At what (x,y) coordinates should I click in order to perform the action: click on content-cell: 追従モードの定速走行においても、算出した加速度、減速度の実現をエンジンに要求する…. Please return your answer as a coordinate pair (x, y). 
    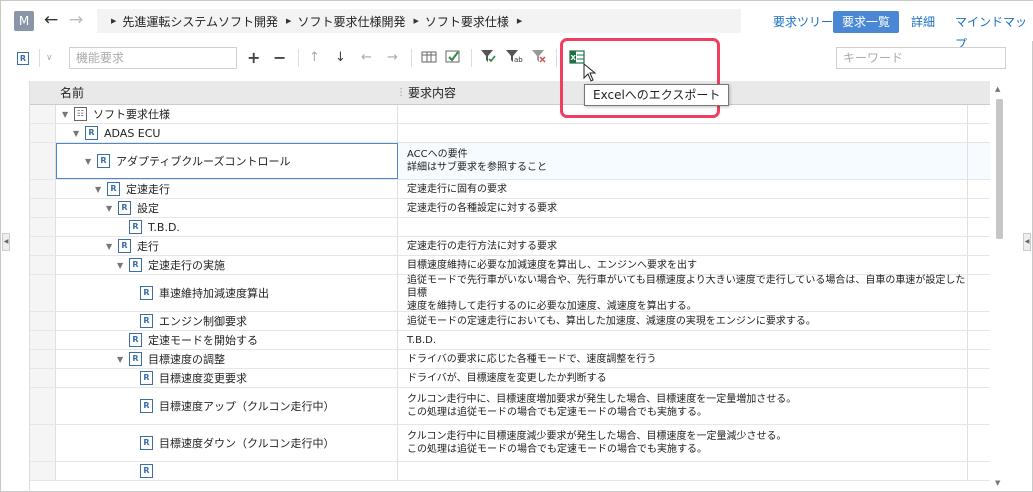
    Looking at the image, I should click on (685, 321).